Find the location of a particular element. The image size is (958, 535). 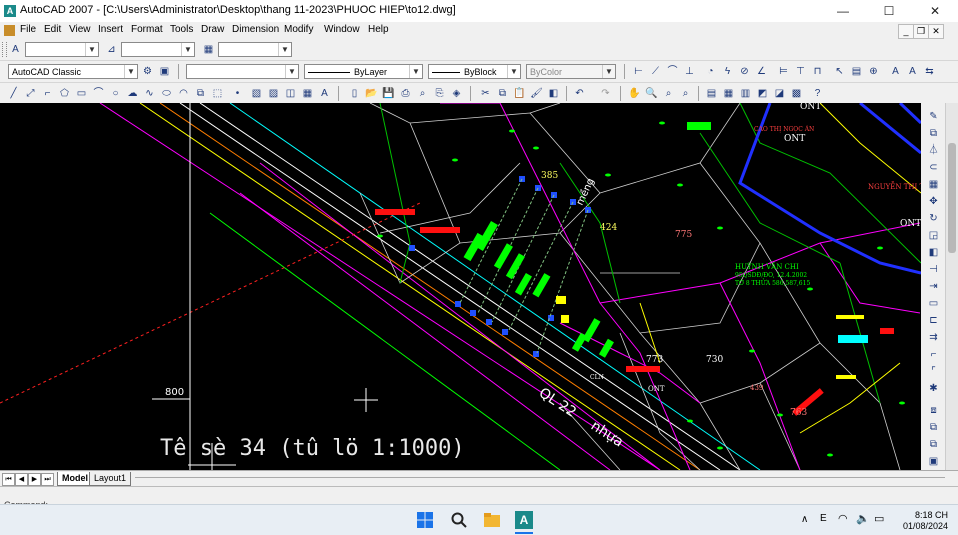

polygon-icon: ⬠ is located at coordinates (64, 93).